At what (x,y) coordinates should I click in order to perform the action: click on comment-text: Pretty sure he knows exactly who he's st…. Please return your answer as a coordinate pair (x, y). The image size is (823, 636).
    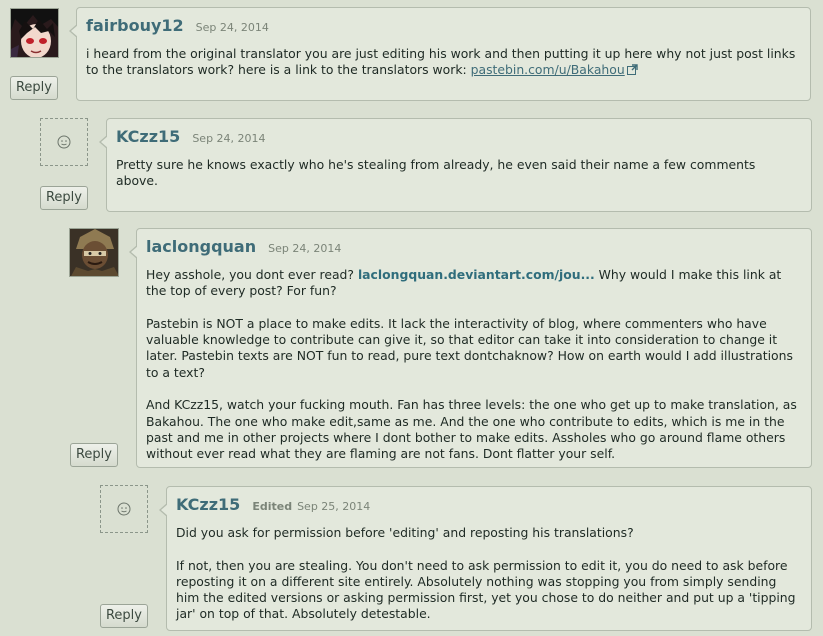
    Looking at the image, I should click on (436, 173).